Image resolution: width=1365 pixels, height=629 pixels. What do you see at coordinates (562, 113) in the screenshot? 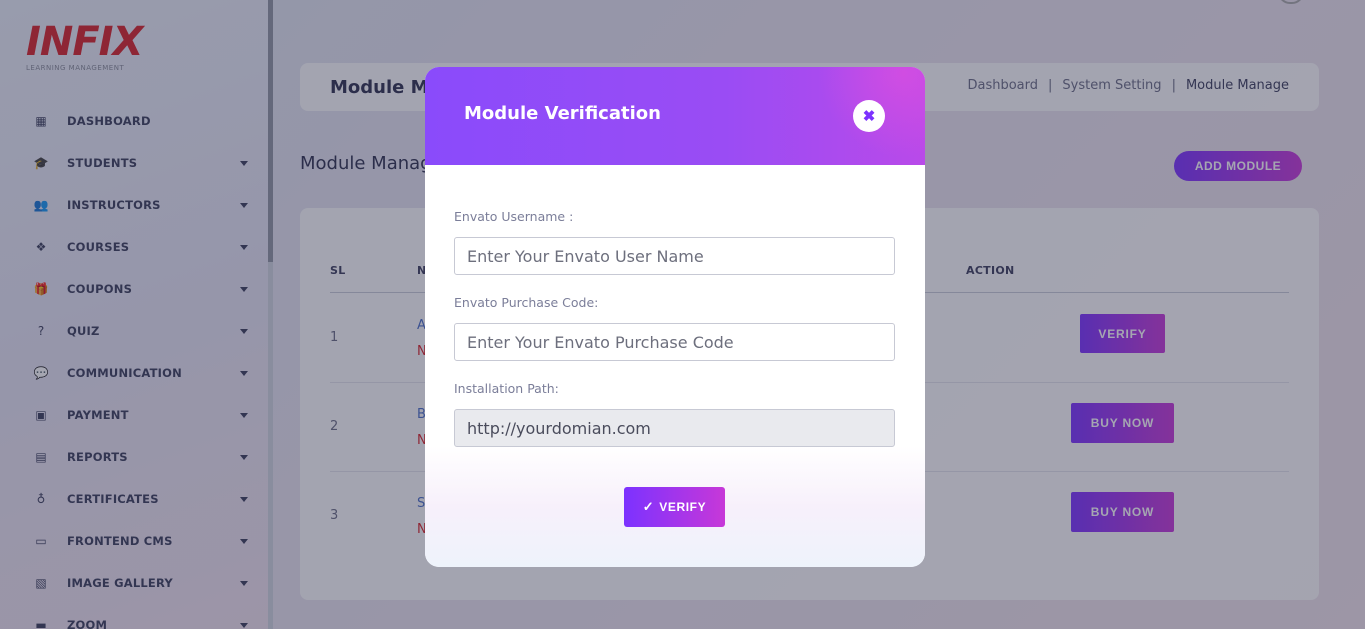
I see `modal-title: Module Verification` at bounding box center [562, 113].